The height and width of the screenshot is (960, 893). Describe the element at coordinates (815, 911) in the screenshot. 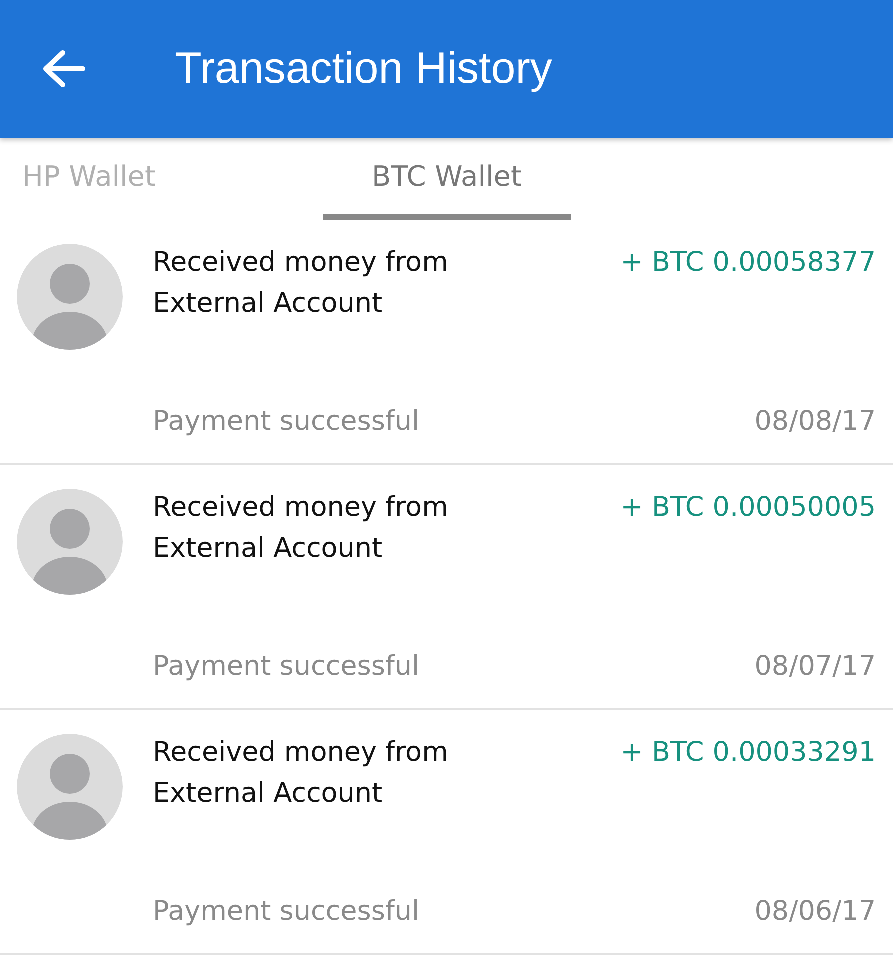

I see `transaction-date: 08/06/17` at that location.